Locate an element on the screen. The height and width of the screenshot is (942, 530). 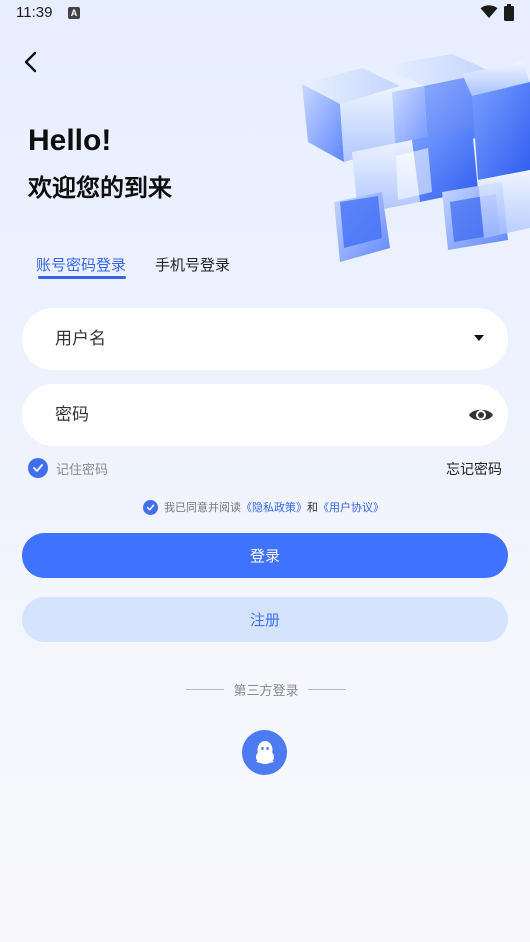
notification-a-icon: A is located at coordinates (74, 13).